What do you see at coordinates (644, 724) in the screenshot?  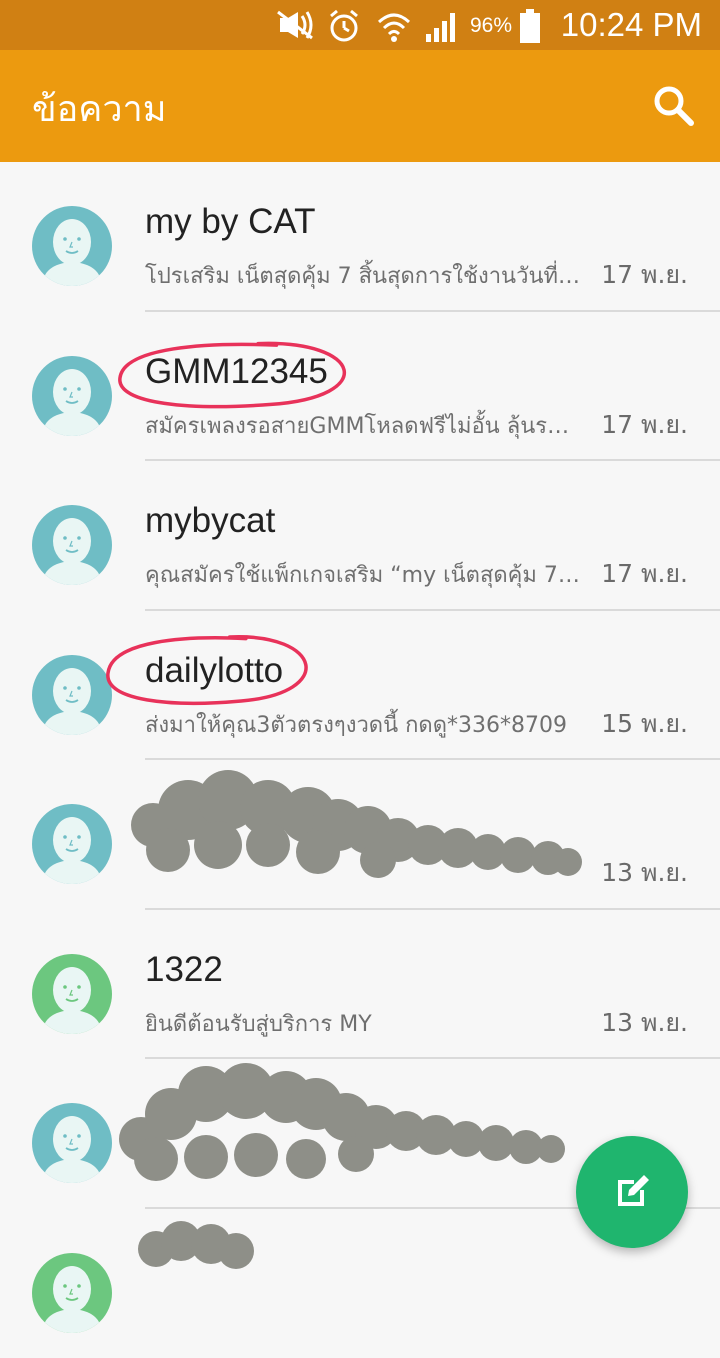 I see `message-date: 15 พ.ย.` at bounding box center [644, 724].